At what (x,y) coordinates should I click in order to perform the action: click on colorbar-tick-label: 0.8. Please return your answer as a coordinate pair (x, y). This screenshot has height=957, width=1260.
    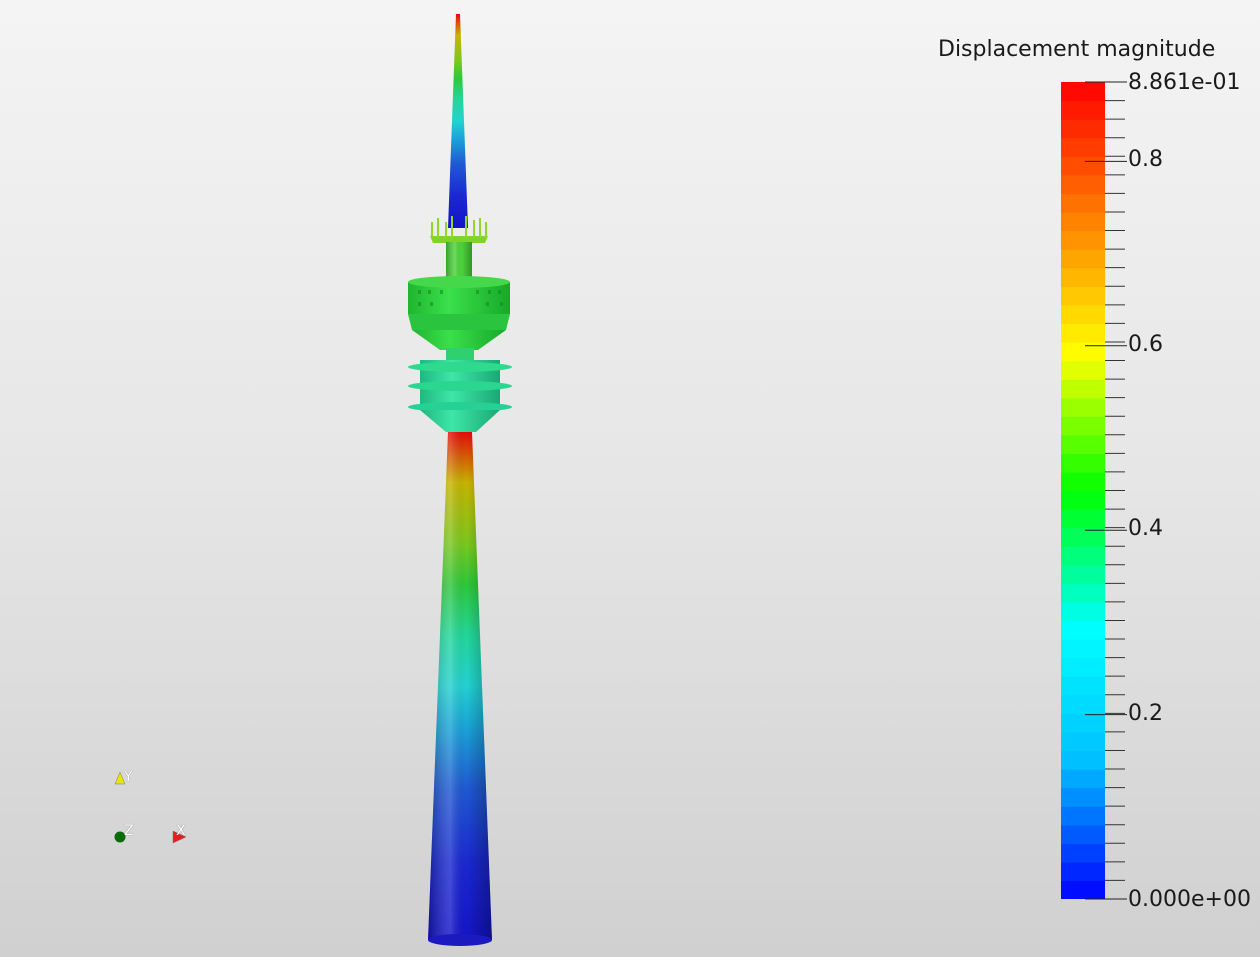
    Looking at the image, I should click on (1145, 159).